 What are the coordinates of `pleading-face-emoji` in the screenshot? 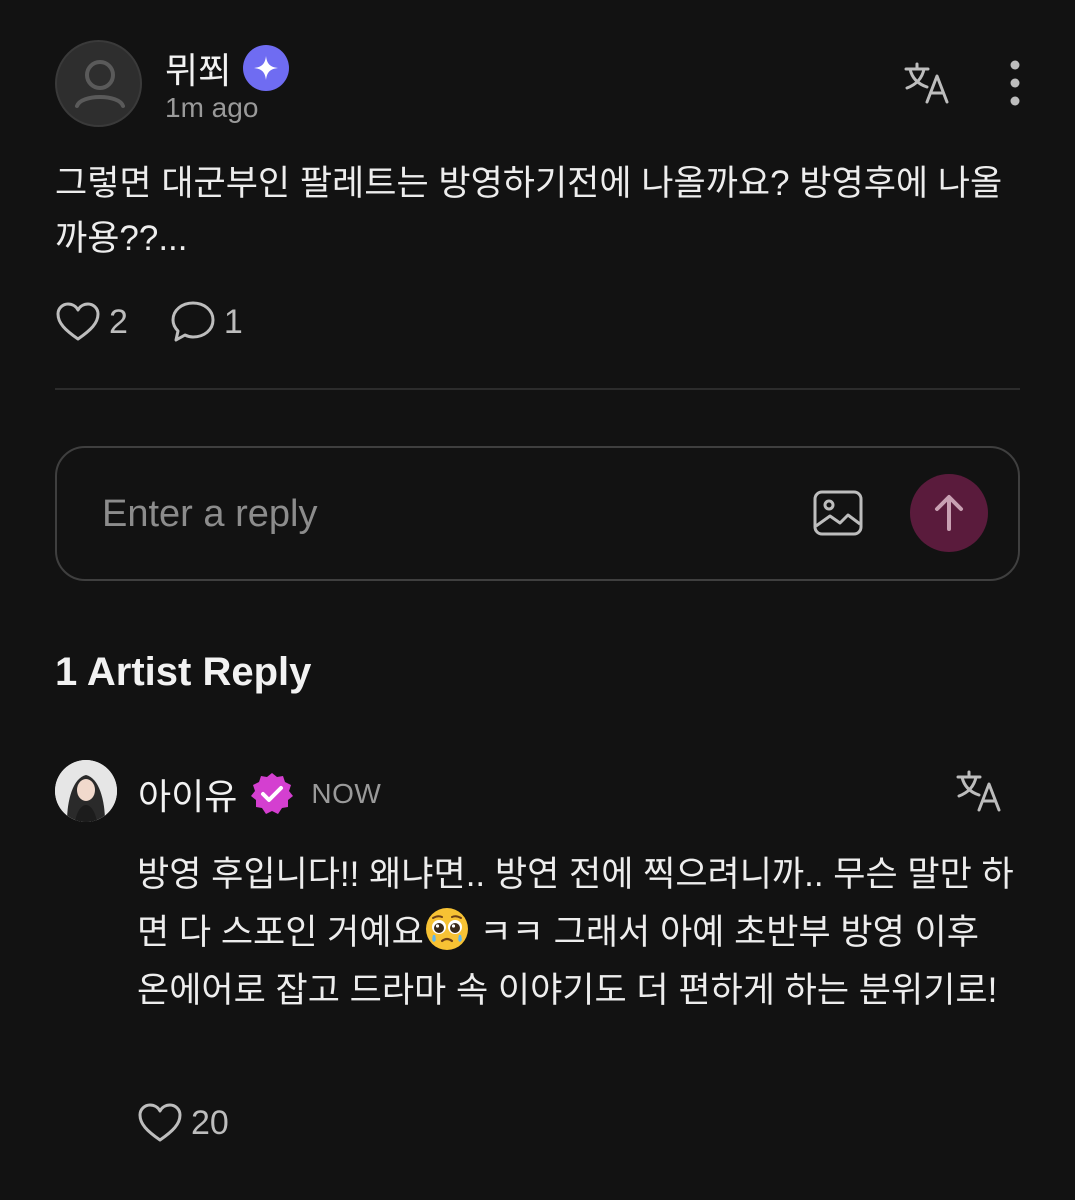 It's located at (446, 929).